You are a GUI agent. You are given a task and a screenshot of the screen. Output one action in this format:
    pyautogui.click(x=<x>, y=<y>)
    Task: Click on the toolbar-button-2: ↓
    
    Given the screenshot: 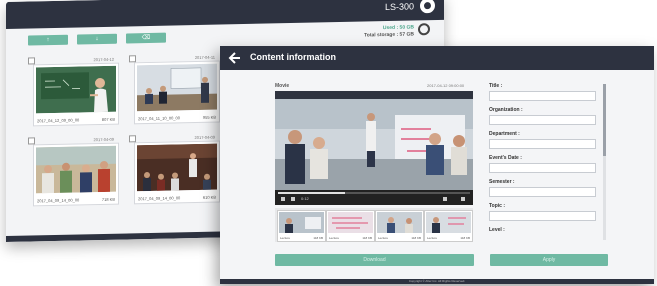 What is the action you would take?
    pyautogui.click(x=97, y=39)
    